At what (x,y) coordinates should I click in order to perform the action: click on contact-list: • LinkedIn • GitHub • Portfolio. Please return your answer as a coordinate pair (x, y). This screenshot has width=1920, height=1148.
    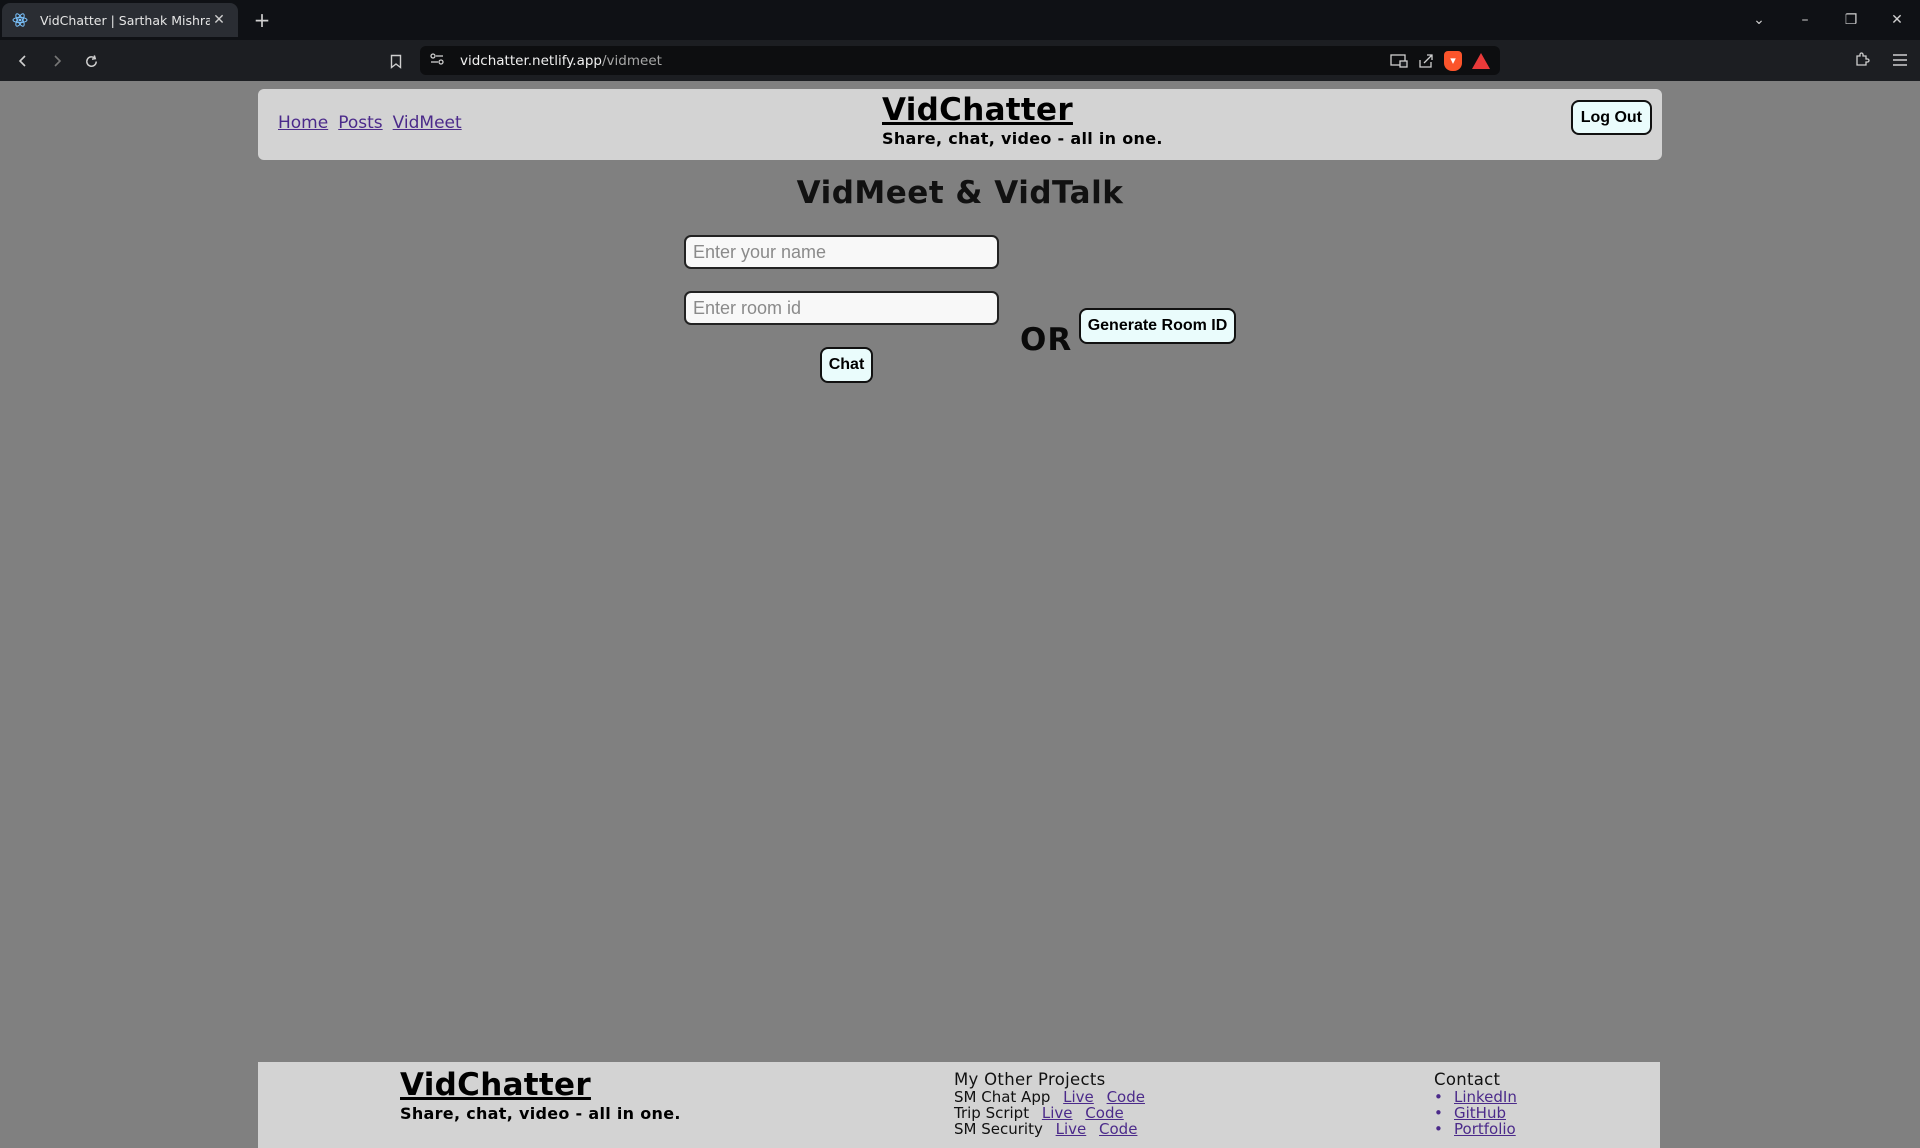
    Looking at the image, I should click on (1475, 1113).